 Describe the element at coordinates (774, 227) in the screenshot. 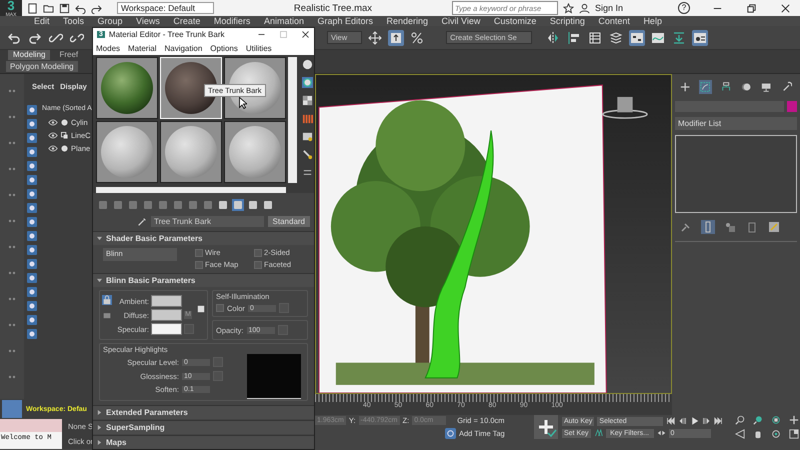

I see `configure-sets-icon` at that location.